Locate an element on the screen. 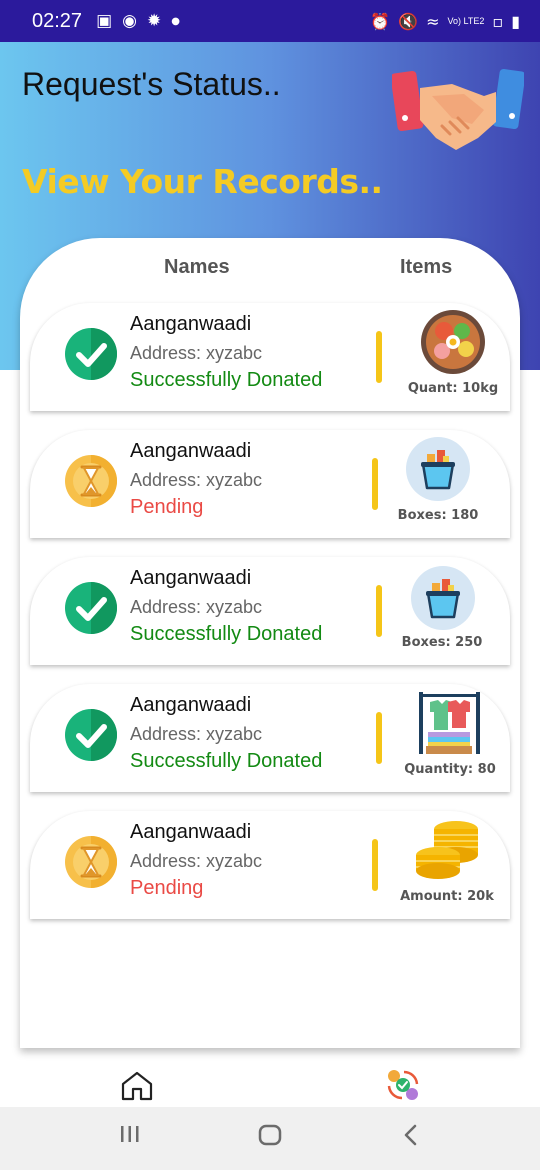 The height and width of the screenshot is (1170, 540). network-label: Vo) LTE2 is located at coordinates (466, 20).